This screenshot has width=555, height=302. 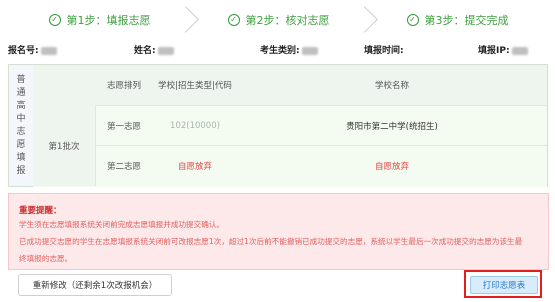 What do you see at coordinates (391, 167) in the screenshot?
I see `choice-school: 自愿放弃` at bounding box center [391, 167].